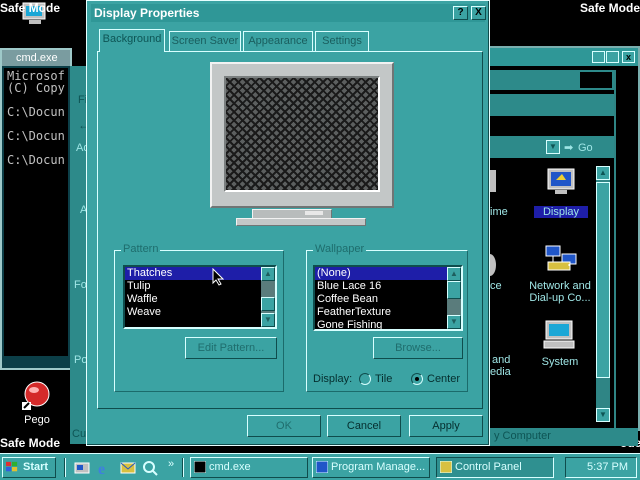  I want to click on cp-partial-label-2: ce, so click(496, 286).